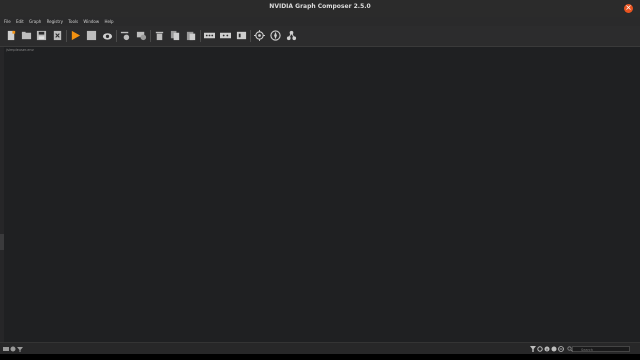  What do you see at coordinates (107, 35) in the screenshot?
I see `deploy-icon` at bounding box center [107, 35].